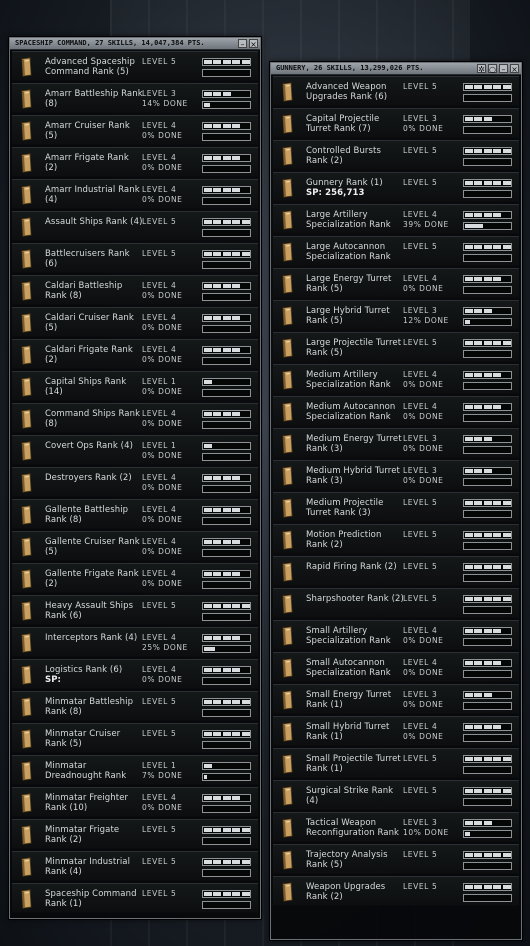  What do you see at coordinates (396, 891) in the screenshot?
I see `skill-row: Weapon Upgrades Rank (2) LEVEL 5` at bounding box center [396, 891].